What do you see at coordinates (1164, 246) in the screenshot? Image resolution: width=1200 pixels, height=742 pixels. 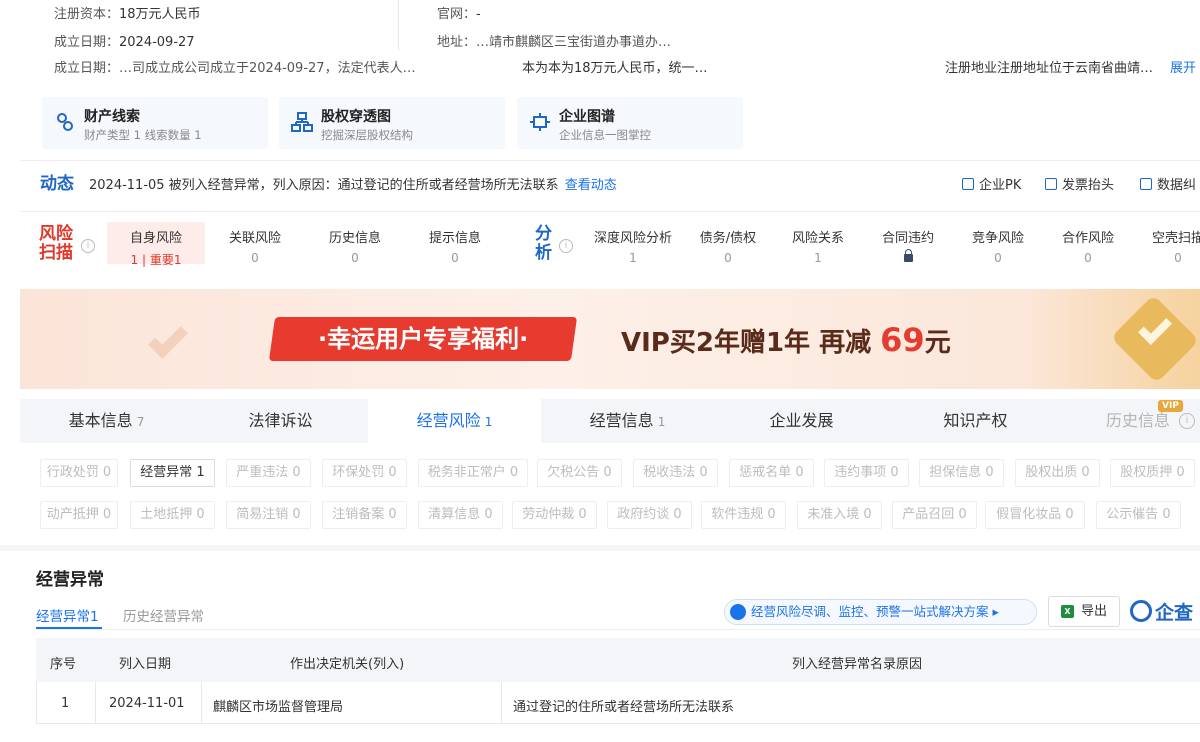 I see `analysis-shell-scan: 空壳扫描 0` at bounding box center [1164, 246].